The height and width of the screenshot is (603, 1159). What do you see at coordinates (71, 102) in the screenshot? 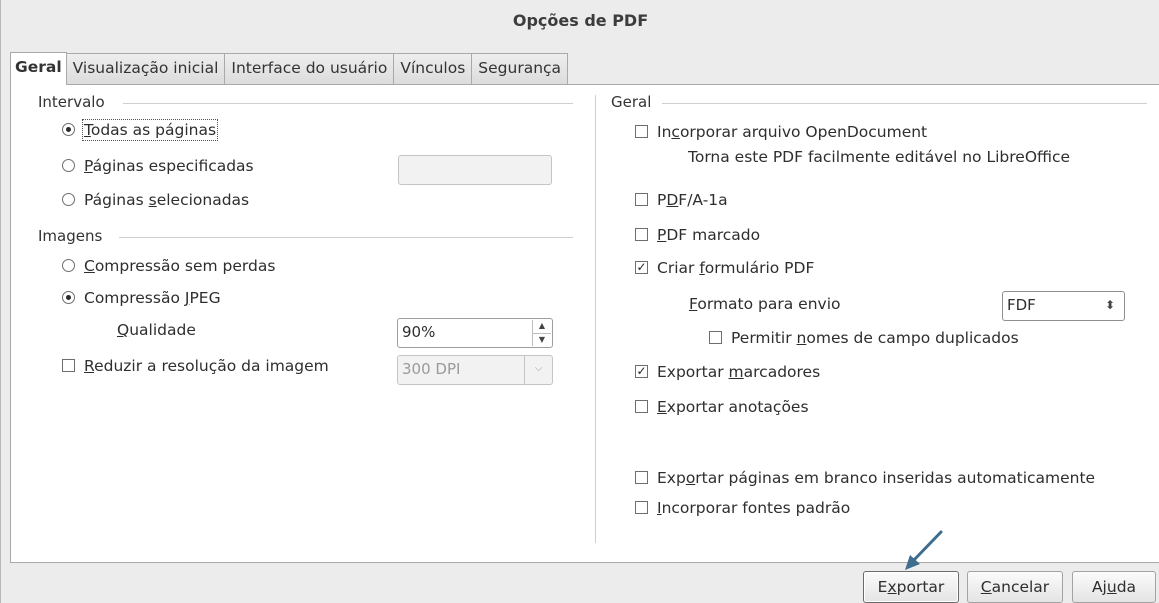
I see `intervalo-section-title: Intervalo` at bounding box center [71, 102].